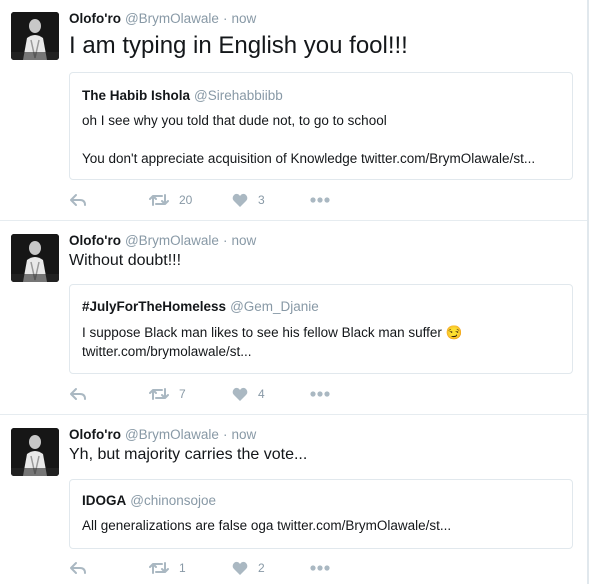 The width and height of the screenshot is (589, 584). Describe the element at coordinates (182, 568) in the screenshot. I see `retweet-count: 1` at that location.